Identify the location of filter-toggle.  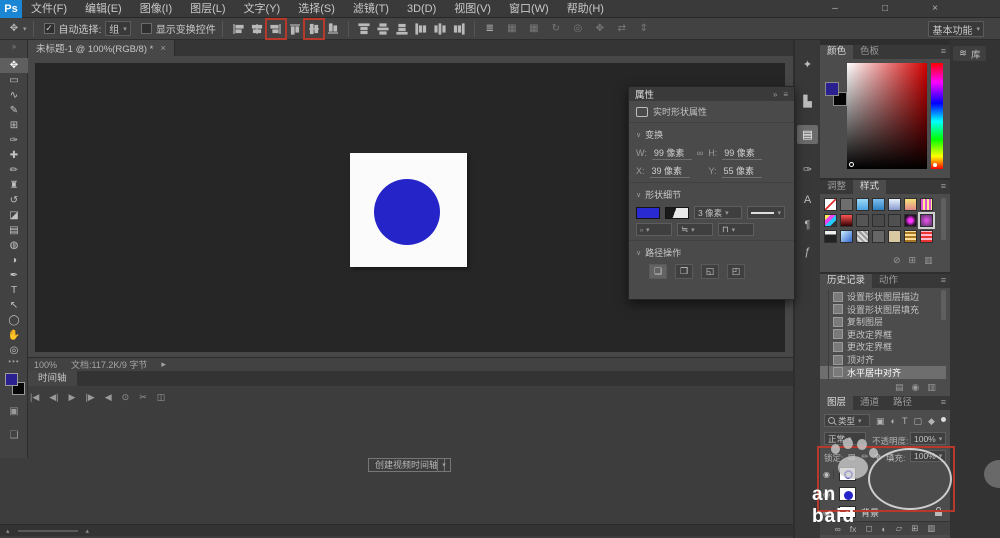
(943, 419).